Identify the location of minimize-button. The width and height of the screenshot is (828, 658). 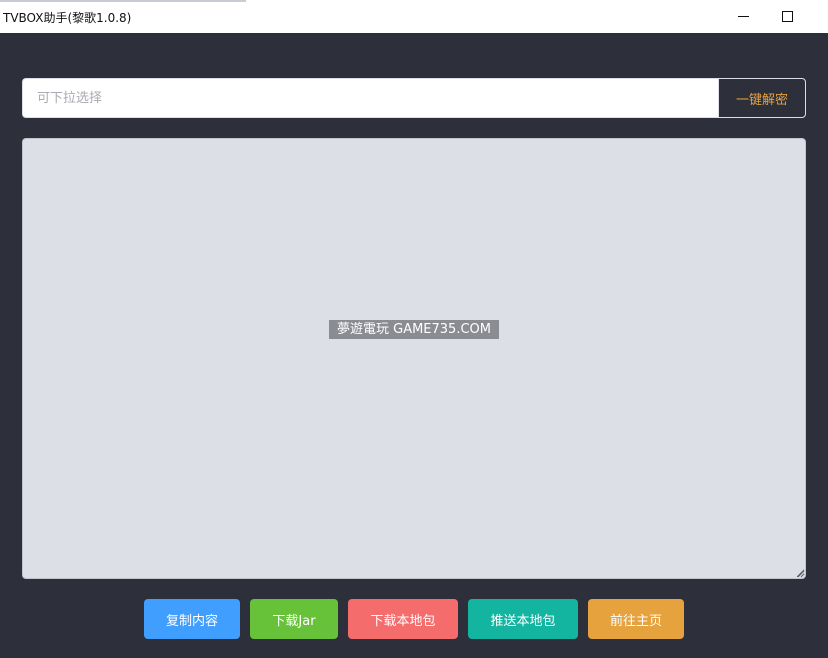
(743, 16).